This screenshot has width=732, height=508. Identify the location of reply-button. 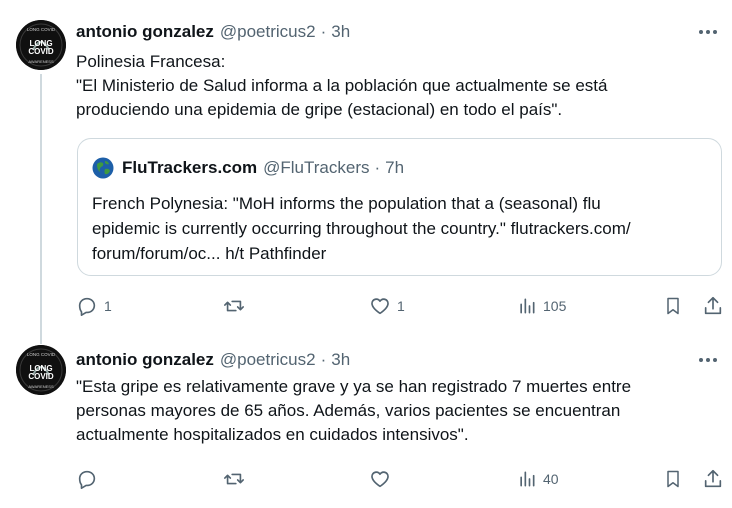
(90, 479).